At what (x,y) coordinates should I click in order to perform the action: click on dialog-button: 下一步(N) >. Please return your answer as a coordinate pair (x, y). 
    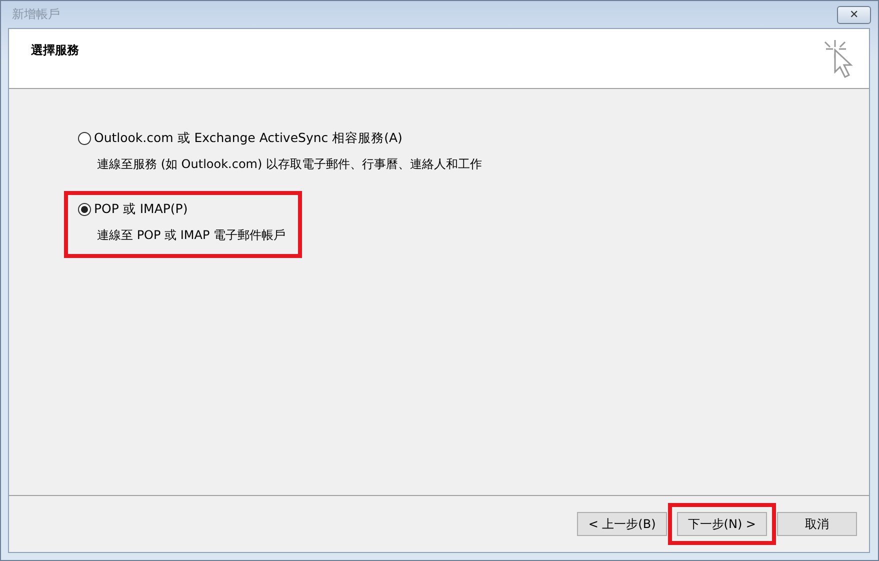
    Looking at the image, I should click on (721, 524).